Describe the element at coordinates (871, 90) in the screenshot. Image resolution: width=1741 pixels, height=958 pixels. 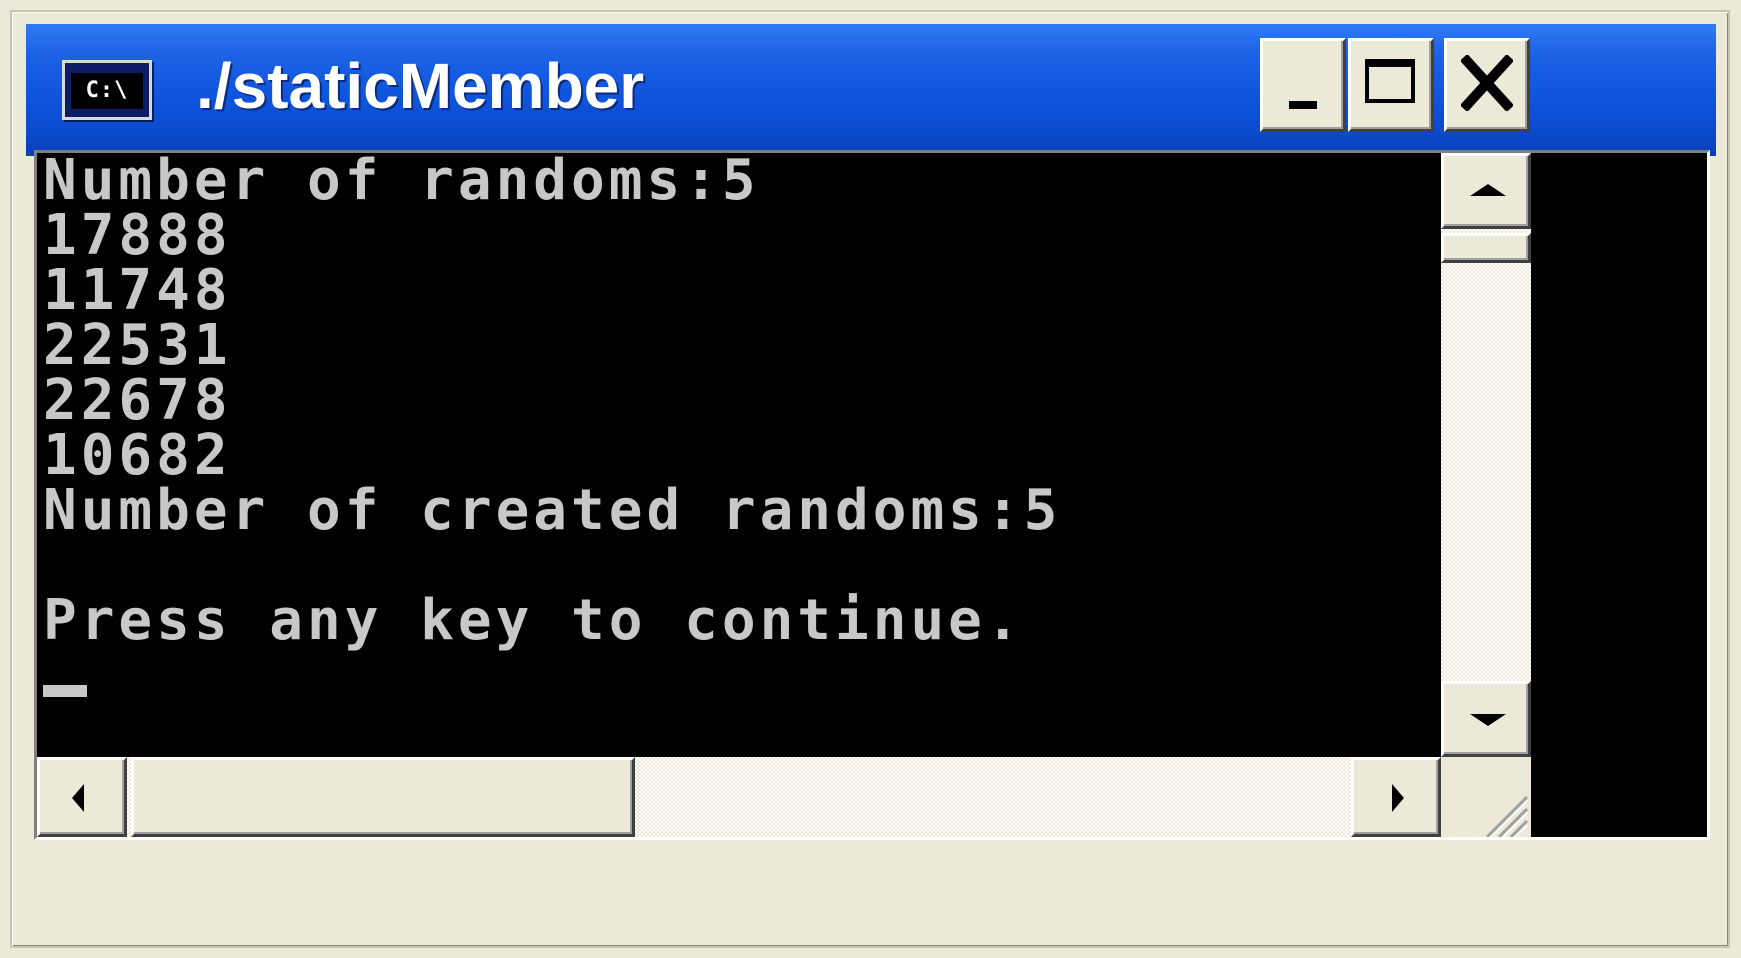
I see `title-bar: C:\ ./staticMember` at that location.